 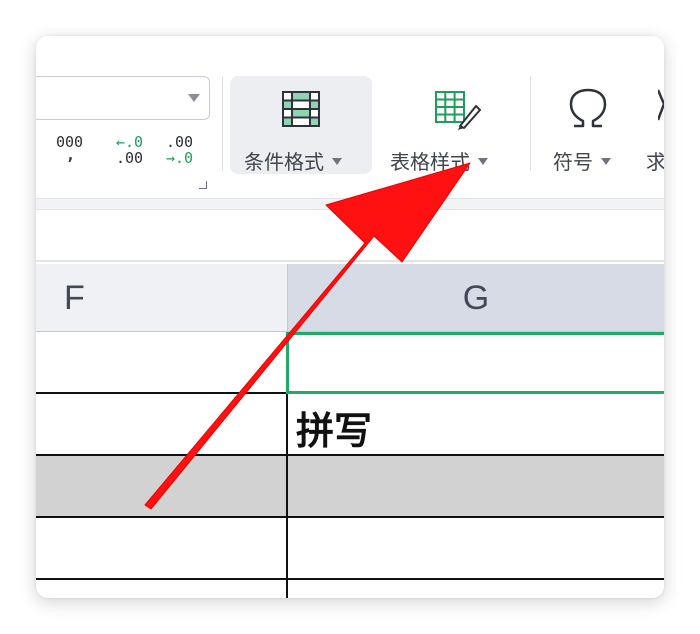 What do you see at coordinates (458, 110) in the screenshot?
I see `table-style-icon` at bounding box center [458, 110].